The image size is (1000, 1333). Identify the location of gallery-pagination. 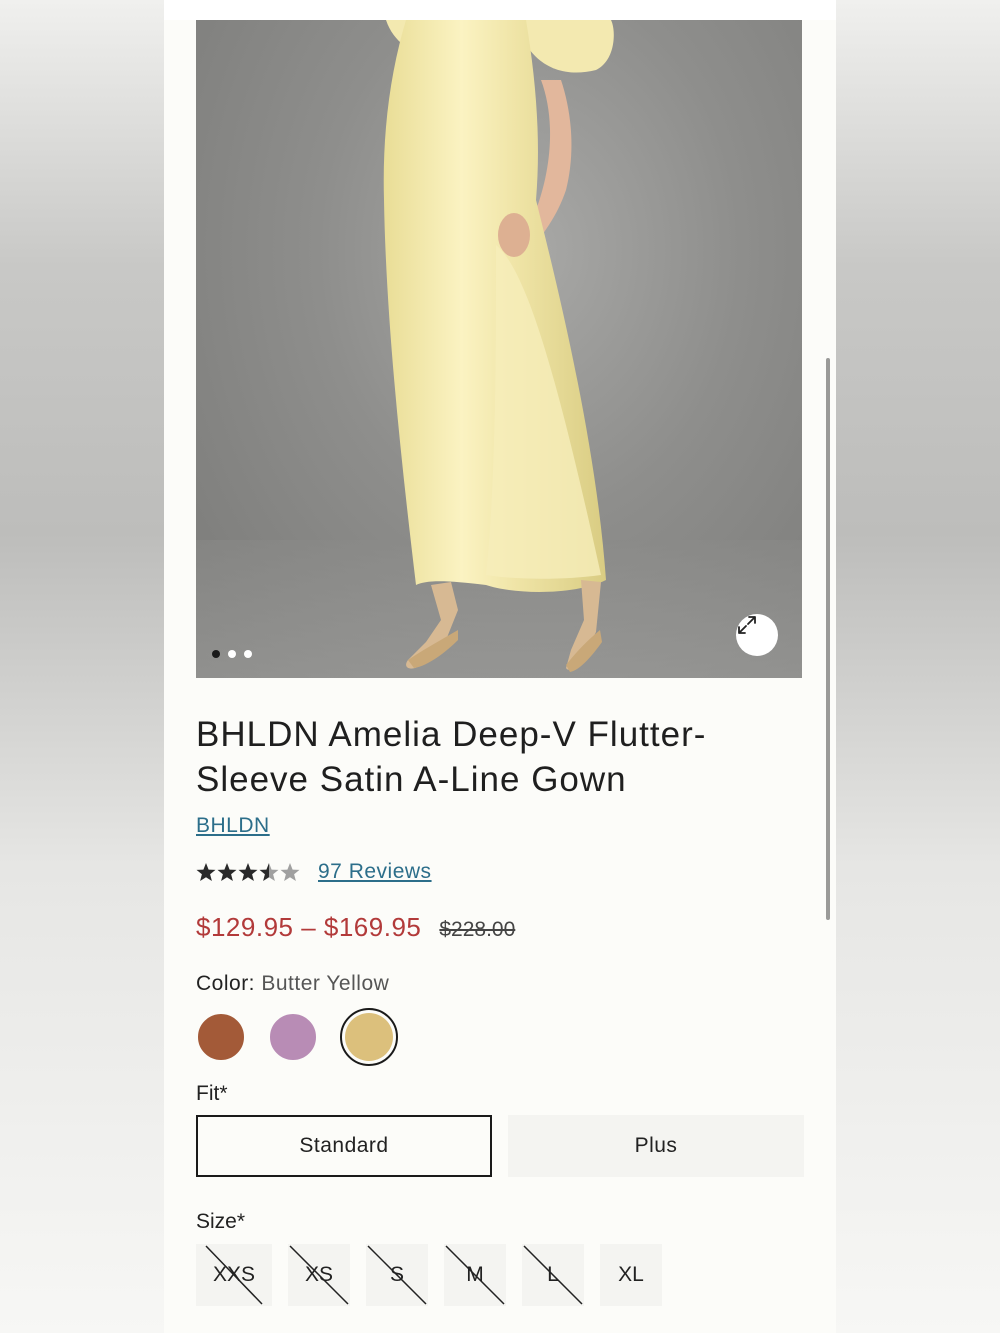
(232, 654).